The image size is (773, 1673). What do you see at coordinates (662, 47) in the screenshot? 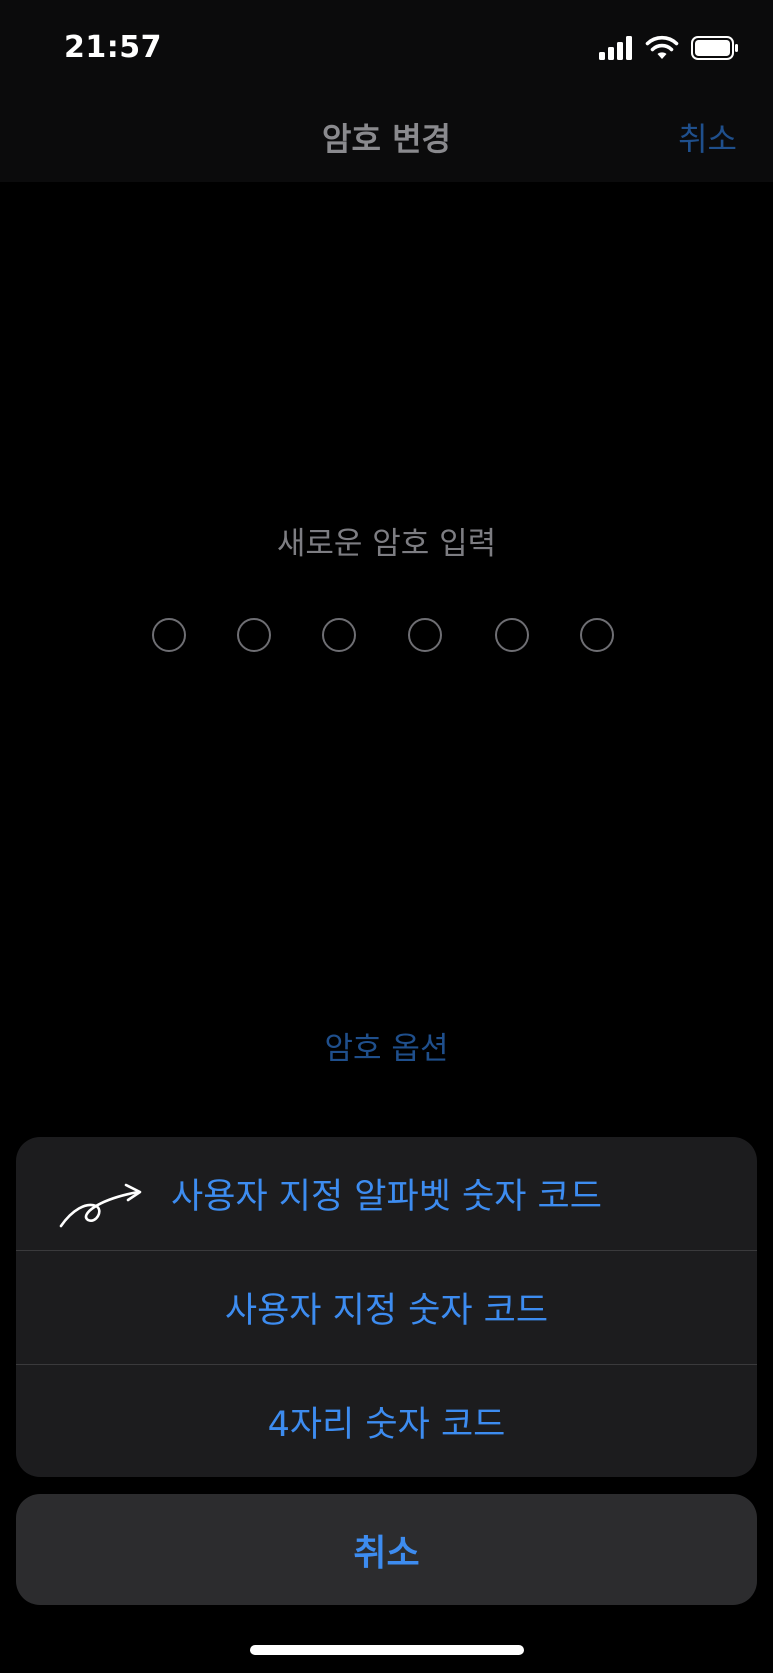
I see `wifi-icon` at bounding box center [662, 47].